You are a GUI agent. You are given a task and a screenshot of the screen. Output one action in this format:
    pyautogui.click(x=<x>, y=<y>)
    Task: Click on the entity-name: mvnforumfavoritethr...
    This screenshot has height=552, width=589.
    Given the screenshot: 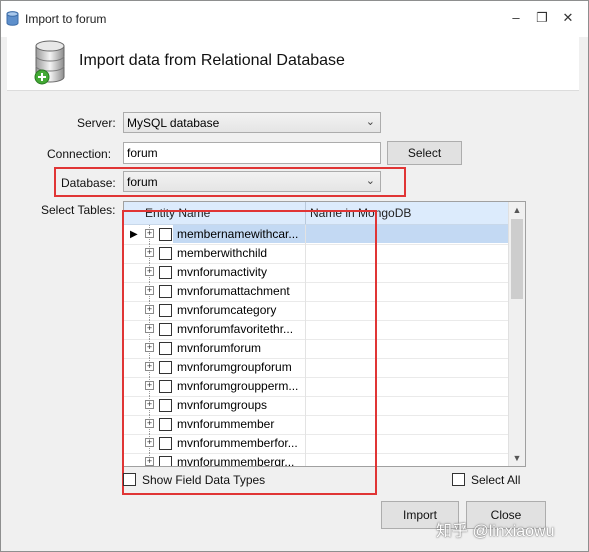 What is the action you would take?
    pyautogui.click(x=235, y=329)
    